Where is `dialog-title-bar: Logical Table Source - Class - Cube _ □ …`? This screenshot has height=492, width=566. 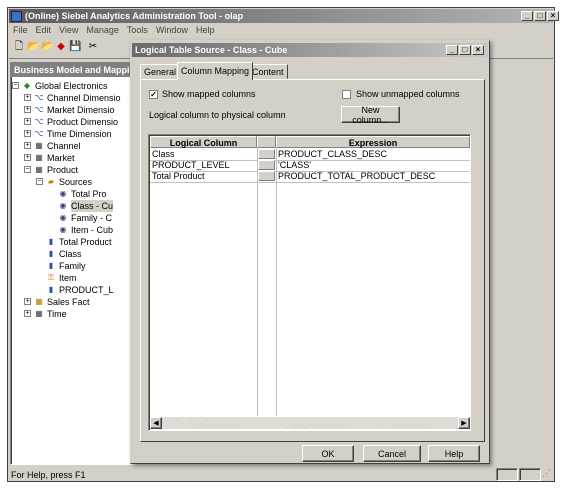 dialog-title-bar: Logical Table Source - Class - Cube _ □ … is located at coordinates (310, 50).